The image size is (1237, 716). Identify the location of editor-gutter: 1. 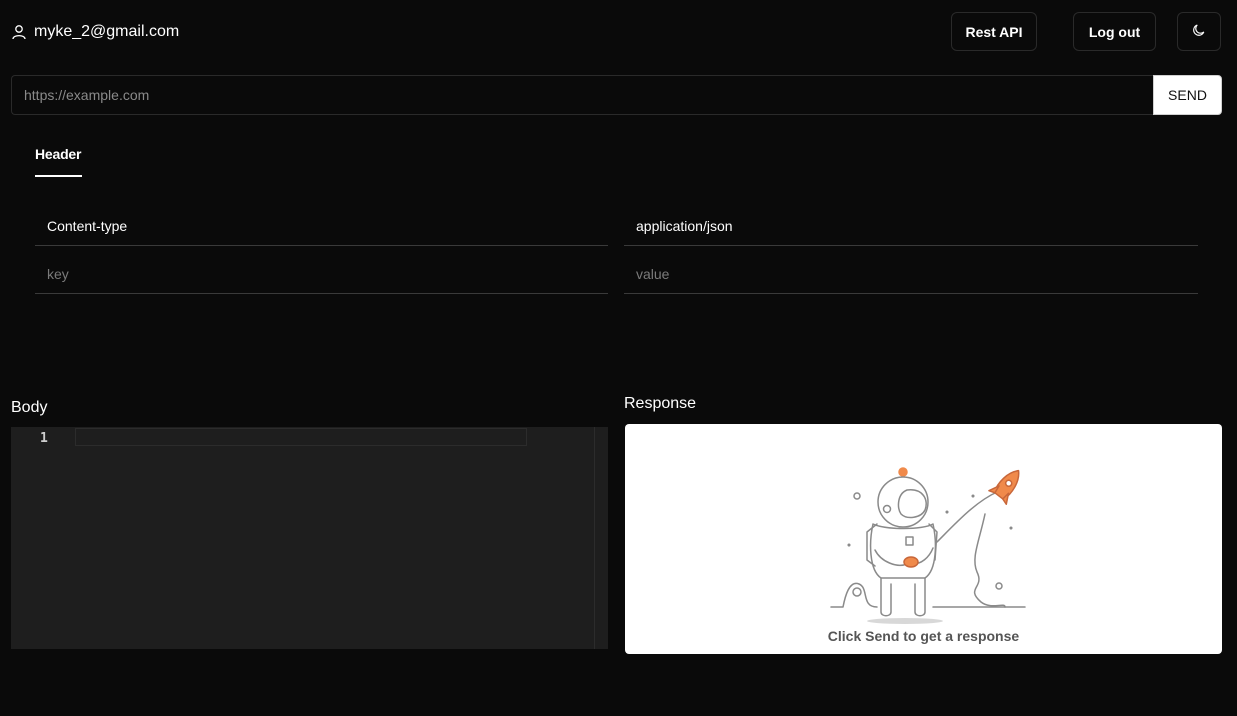
(42, 538).